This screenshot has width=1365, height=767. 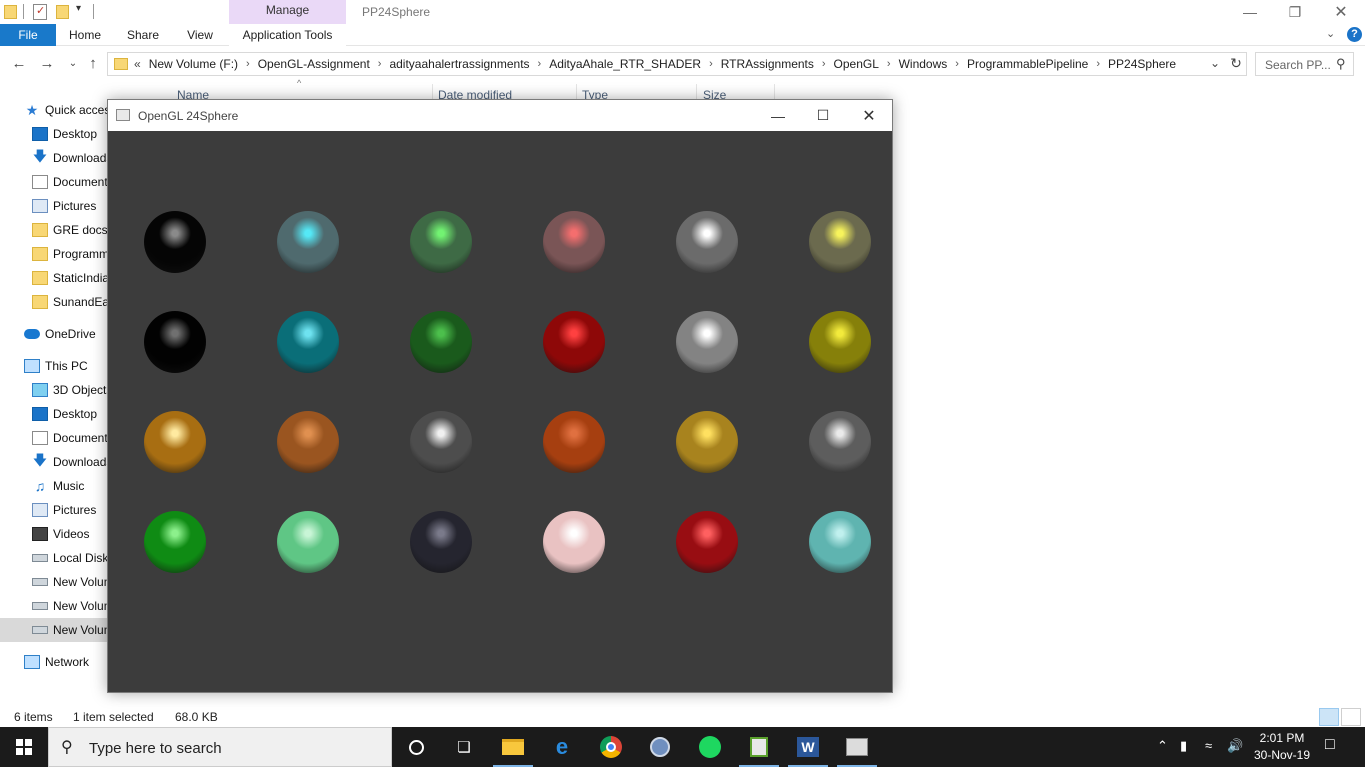 I want to click on opengl-app-button, so click(x=857, y=747).